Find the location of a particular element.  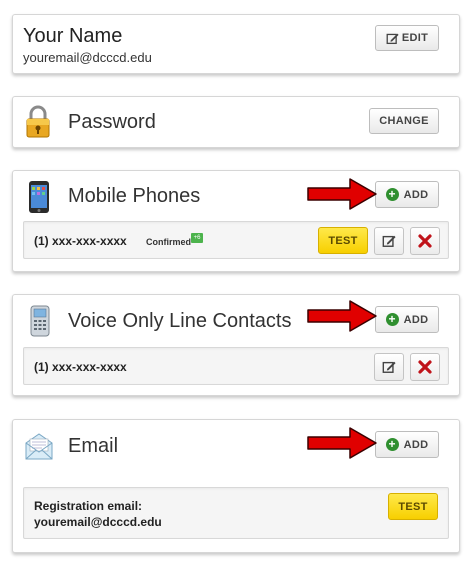

landline-phone-icon is located at coordinates (40, 321).